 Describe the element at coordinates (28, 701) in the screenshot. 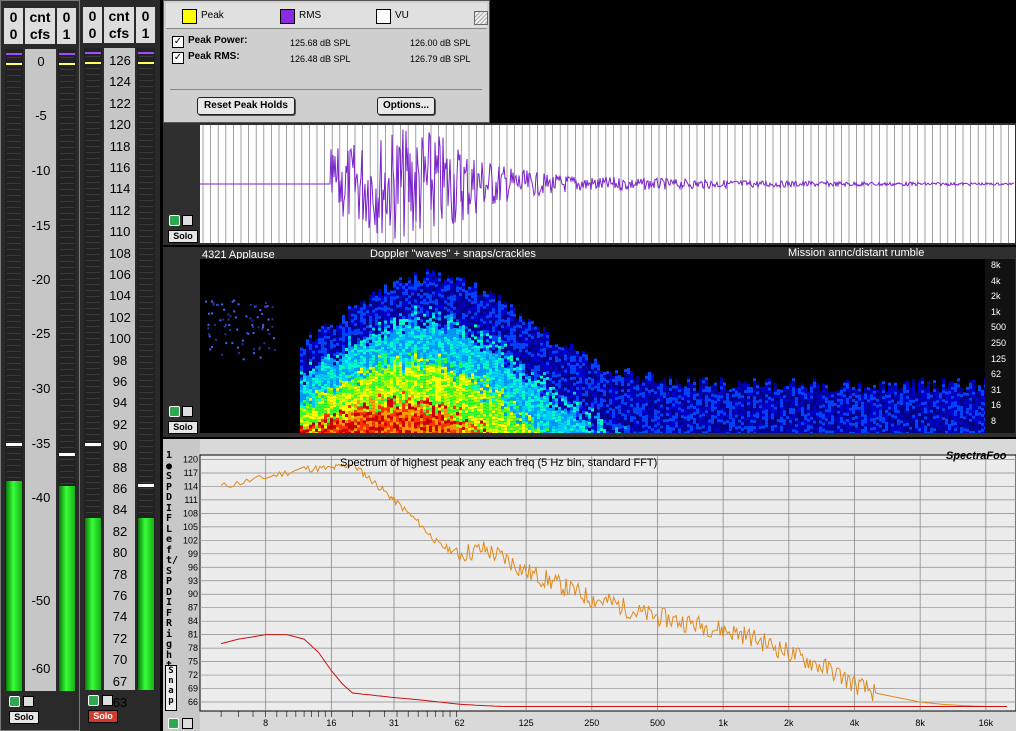

I see `meter-1-settings-icon` at that location.